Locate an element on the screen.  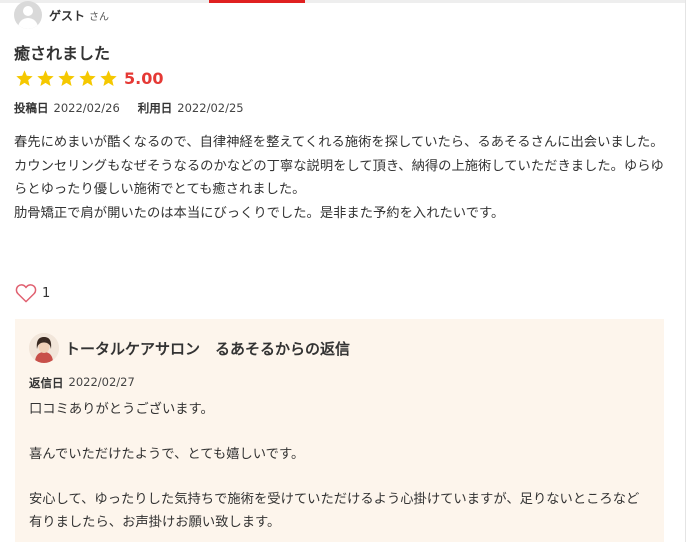
review-title: 癒されました is located at coordinates (62, 53).